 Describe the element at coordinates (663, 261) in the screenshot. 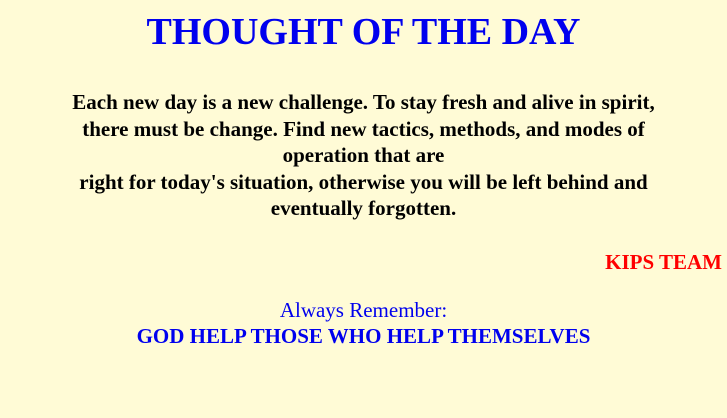

I see `signature: KIPS TEAM` at that location.